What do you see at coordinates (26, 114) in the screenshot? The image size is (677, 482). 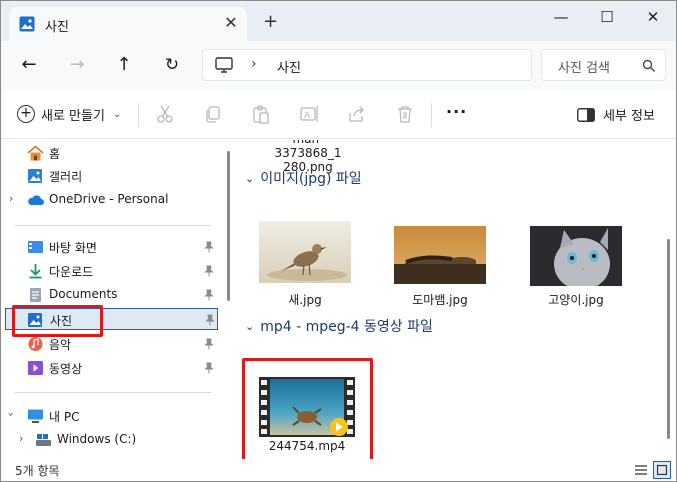 I see `add-icon: +` at bounding box center [26, 114].